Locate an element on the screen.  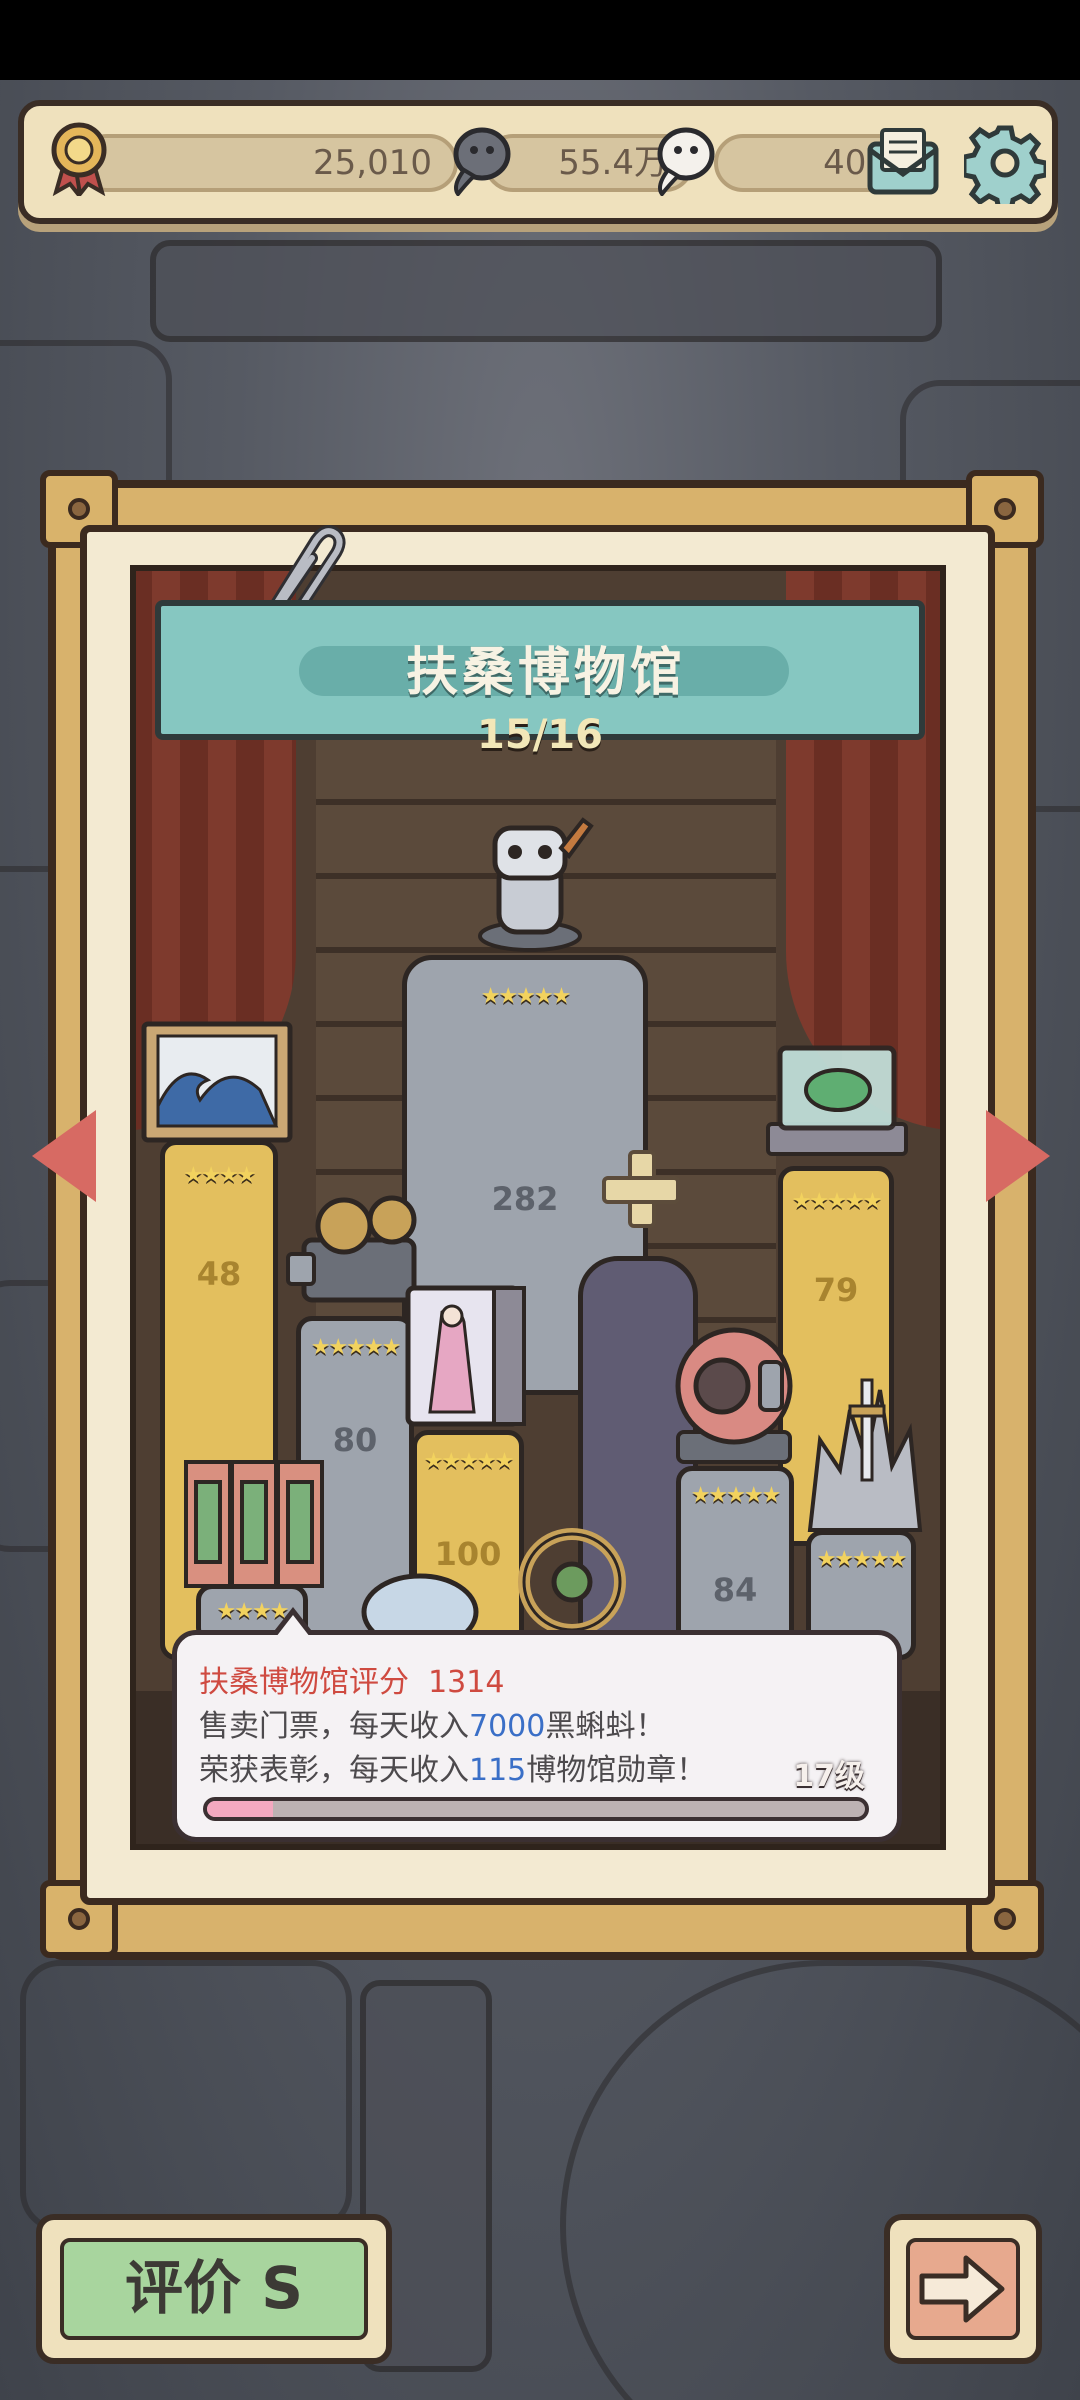
museum-title: 扶桑博物馆 is located at coordinates (545, 673).